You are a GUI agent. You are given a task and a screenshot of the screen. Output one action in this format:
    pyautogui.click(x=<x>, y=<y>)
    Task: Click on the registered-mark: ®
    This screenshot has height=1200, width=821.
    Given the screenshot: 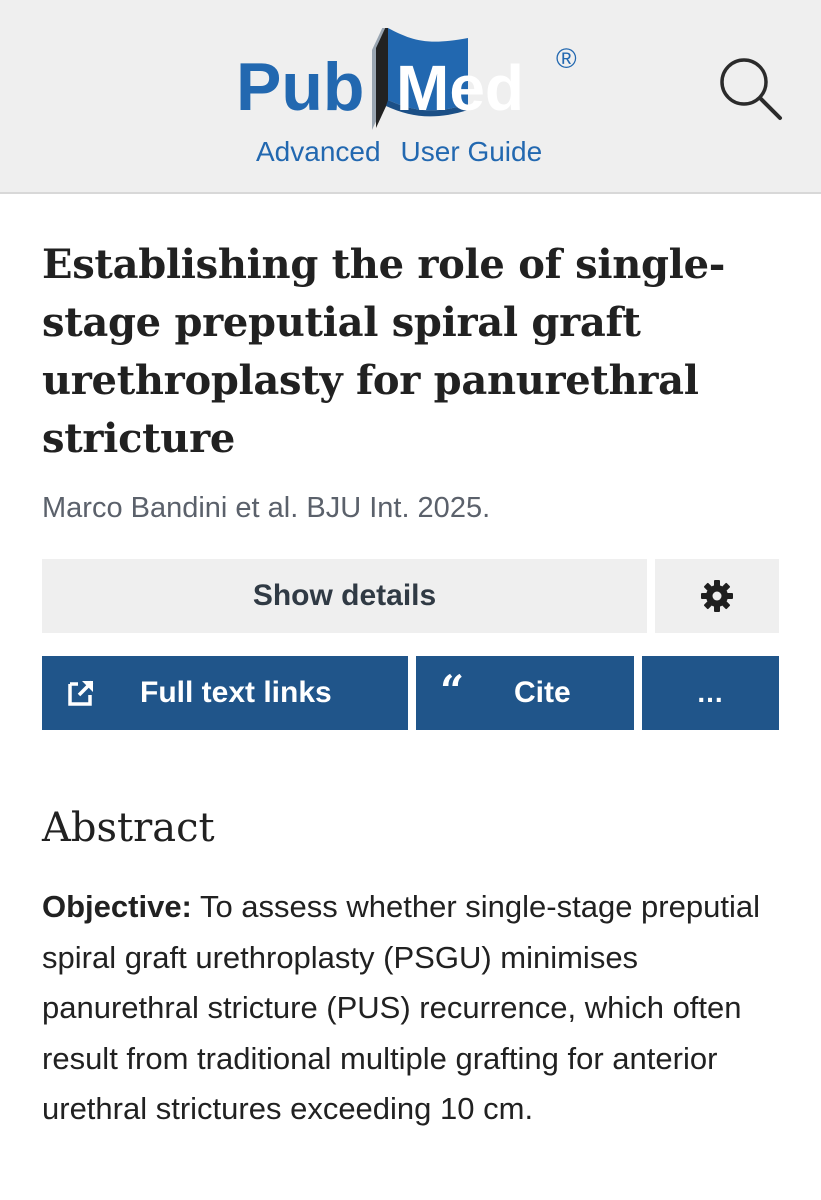 What is the action you would take?
    pyautogui.click(x=566, y=58)
    